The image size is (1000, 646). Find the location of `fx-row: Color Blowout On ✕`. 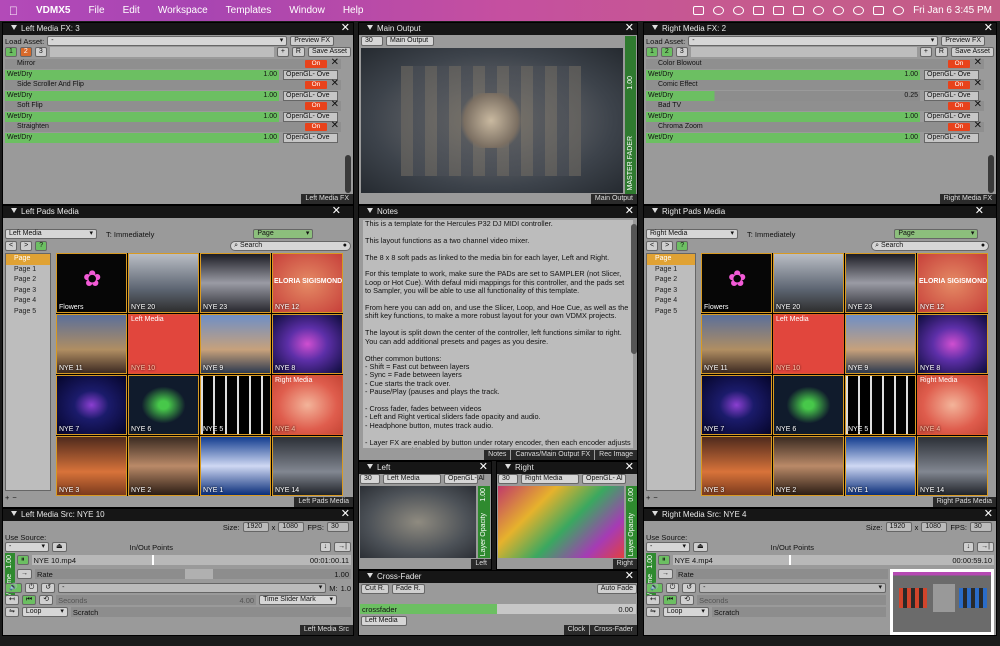

fx-row: Color Blowout On ✕ is located at coordinates (815, 63).